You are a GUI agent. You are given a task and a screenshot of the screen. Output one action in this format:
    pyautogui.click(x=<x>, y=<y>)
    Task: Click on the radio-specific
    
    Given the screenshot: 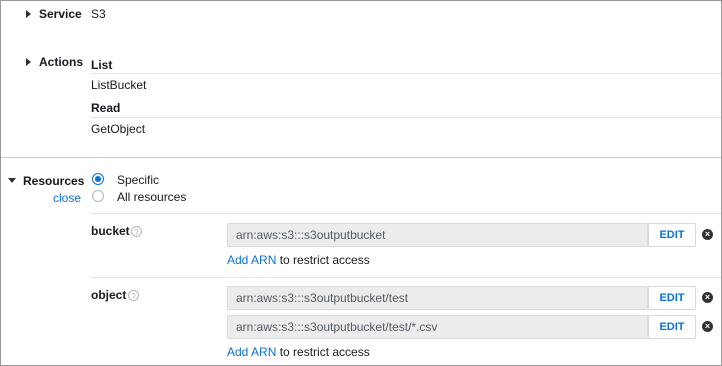 What is the action you would take?
    pyautogui.click(x=98, y=179)
    